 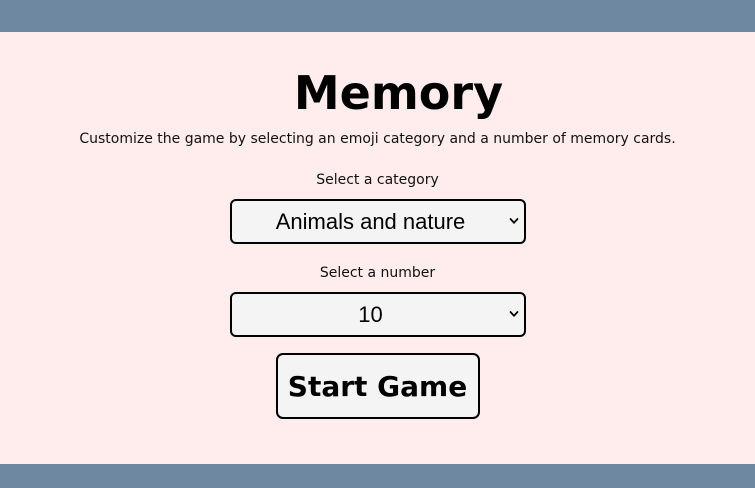 What do you see at coordinates (398, 93) in the screenshot?
I see `page-title: Memory` at bounding box center [398, 93].